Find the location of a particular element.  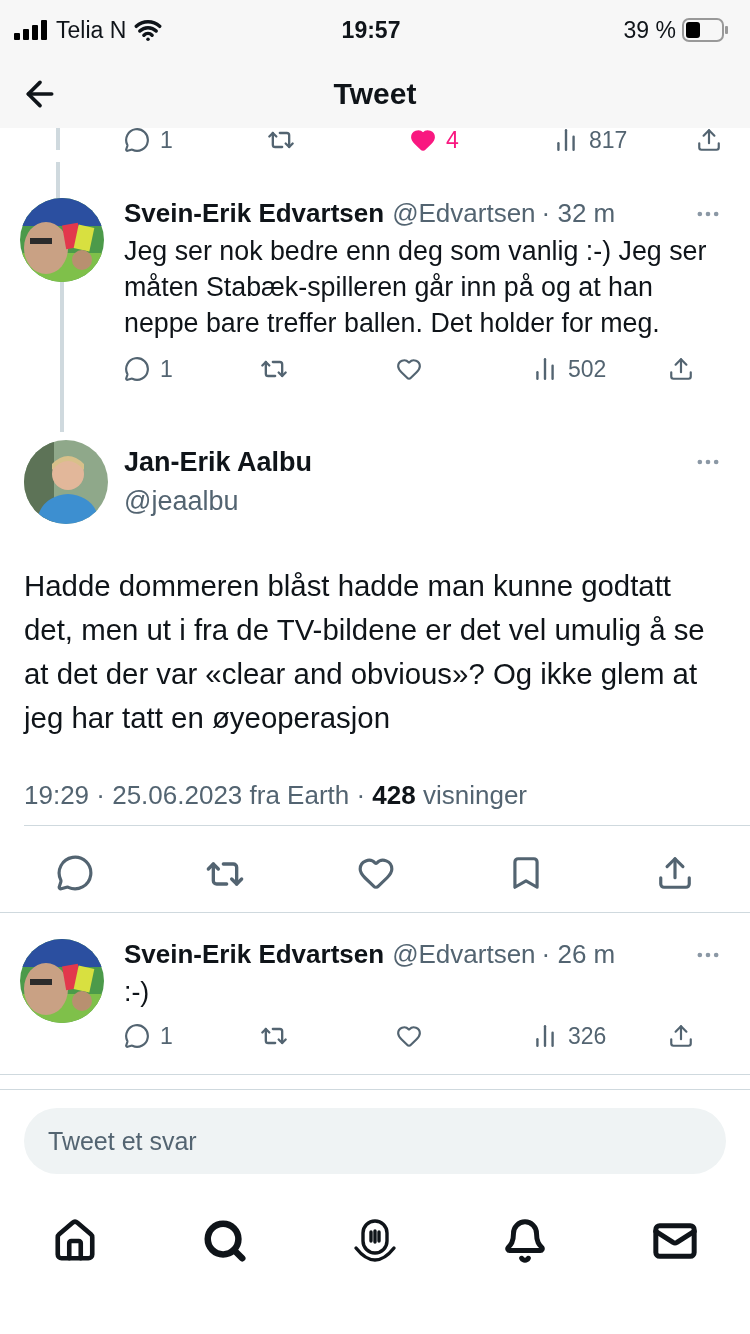

page-title: Tweet is located at coordinates (375, 94).